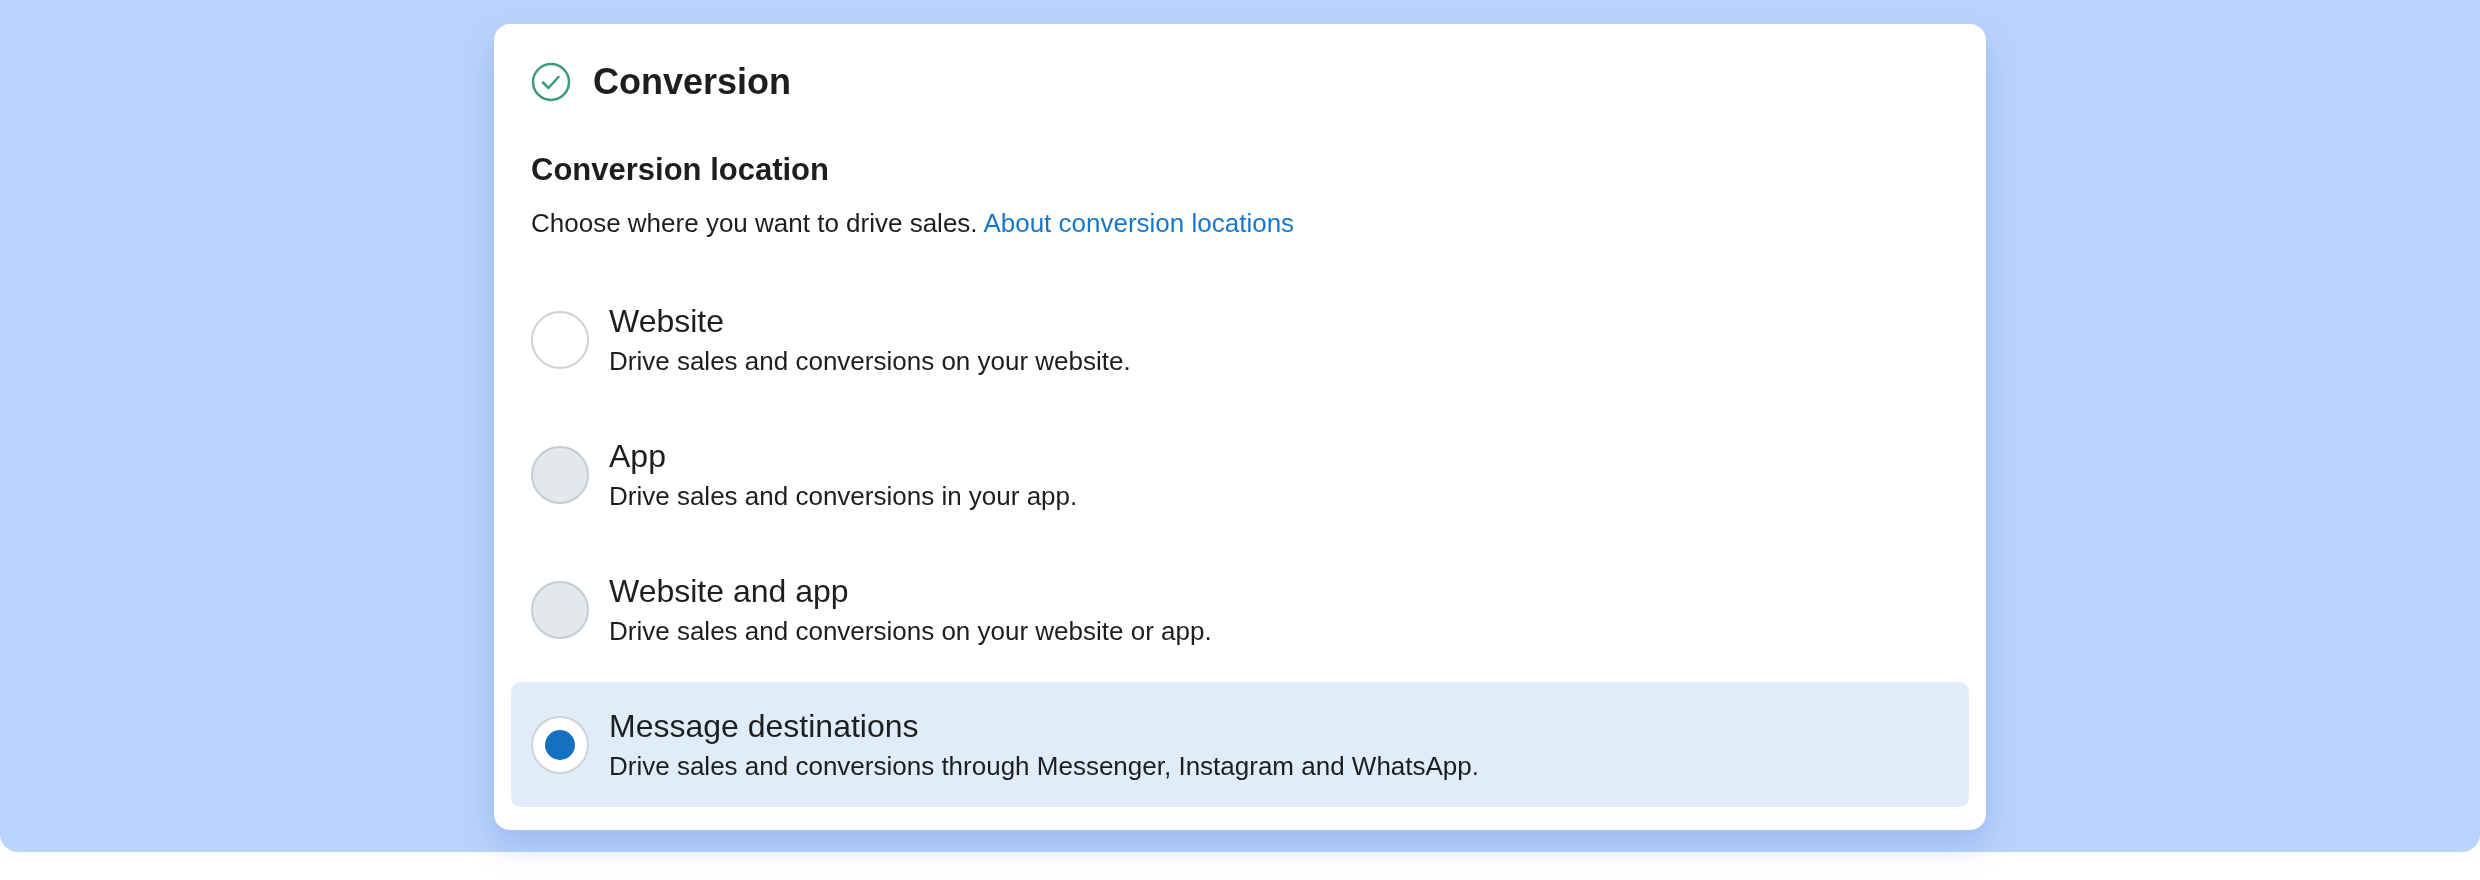  What do you see at coordinates (729, 591) in the screenshot?
I see `option-label: Website and app` at bounding box center [729, 591].